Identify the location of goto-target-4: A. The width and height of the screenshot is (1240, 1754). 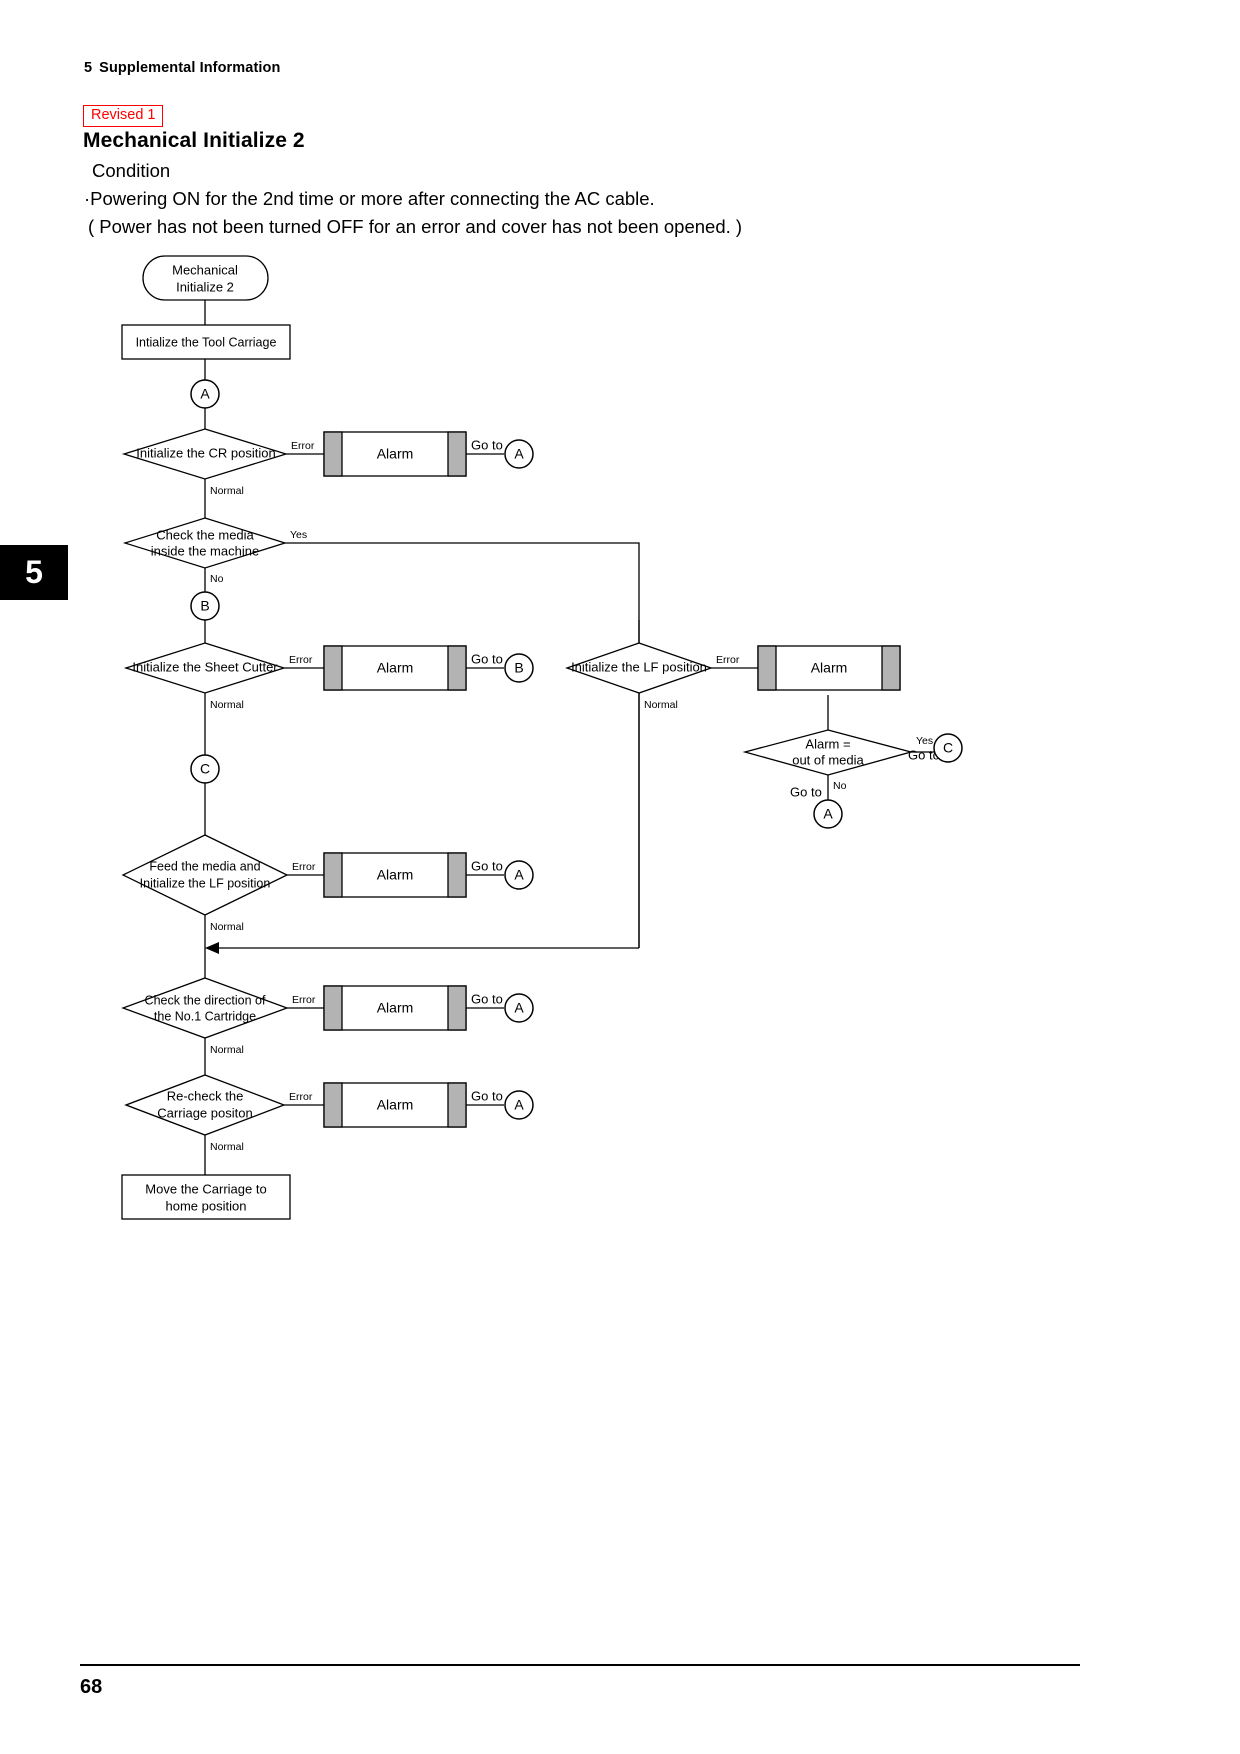
(519, 1008).